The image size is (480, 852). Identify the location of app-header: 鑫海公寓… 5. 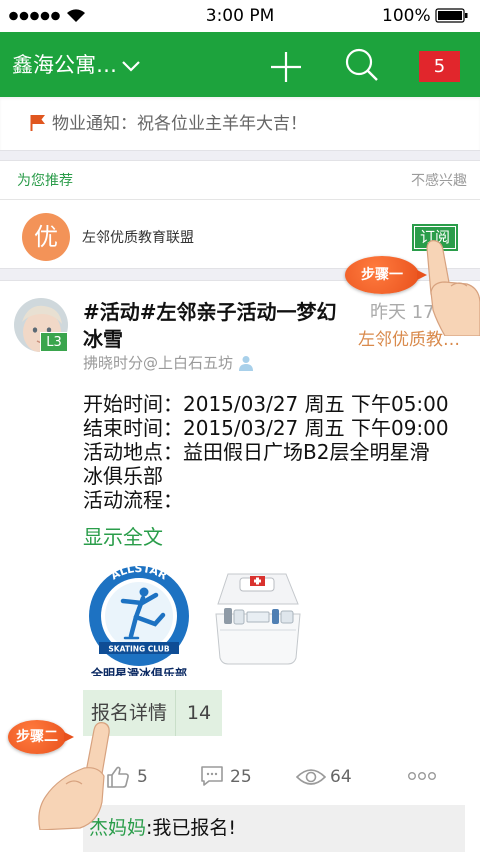
(240, 64).